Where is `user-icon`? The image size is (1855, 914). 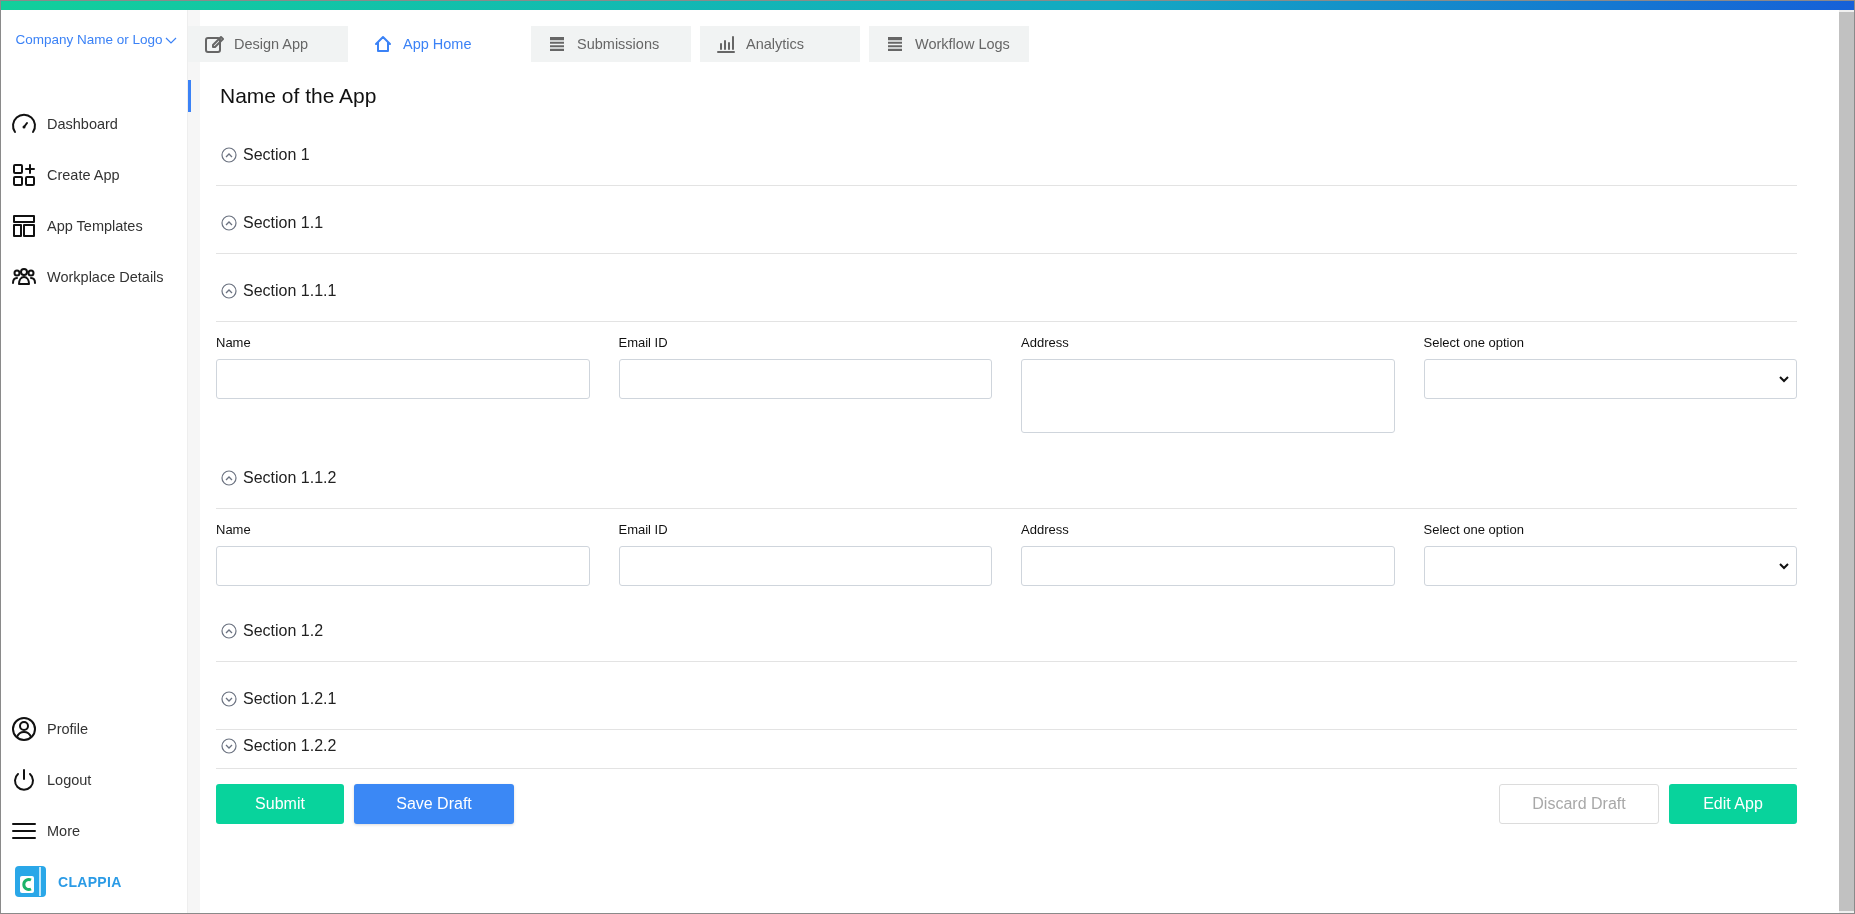
user-icon is located at coordinates (24, 728).